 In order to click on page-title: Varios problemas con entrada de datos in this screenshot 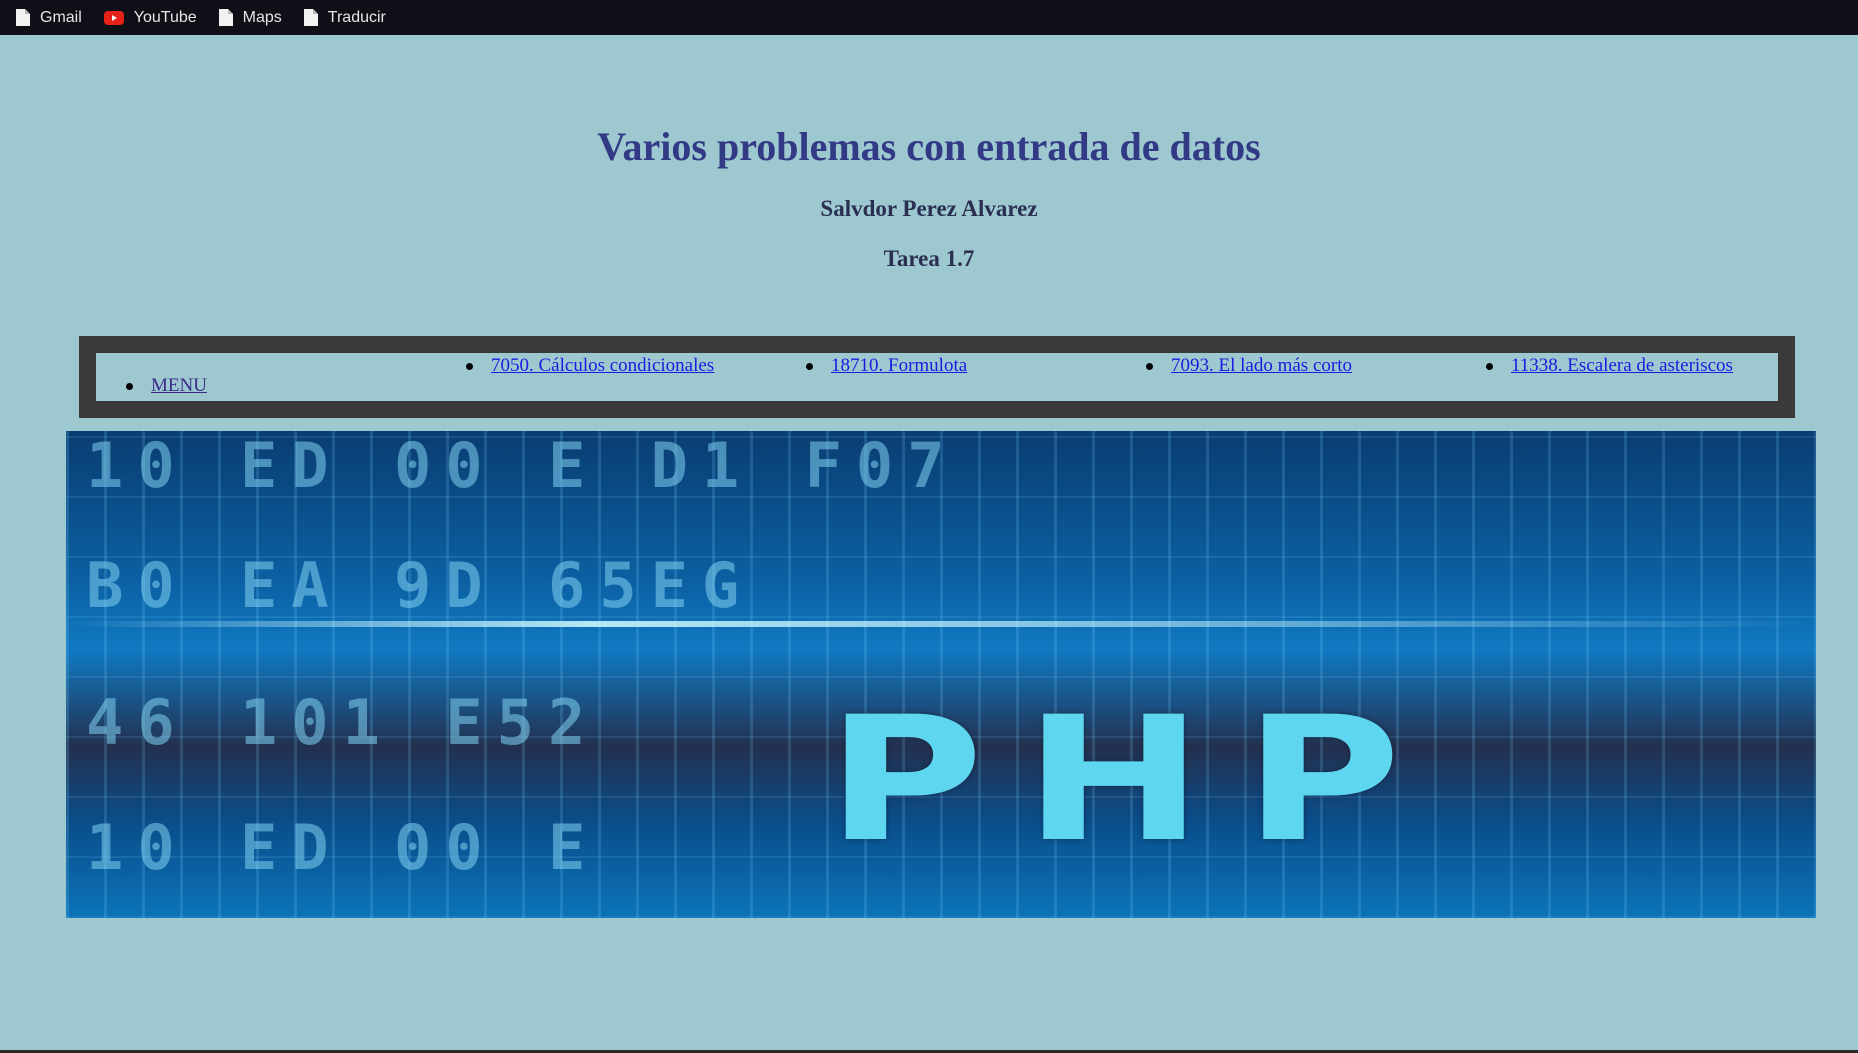, I will do `click(929, 146)`.